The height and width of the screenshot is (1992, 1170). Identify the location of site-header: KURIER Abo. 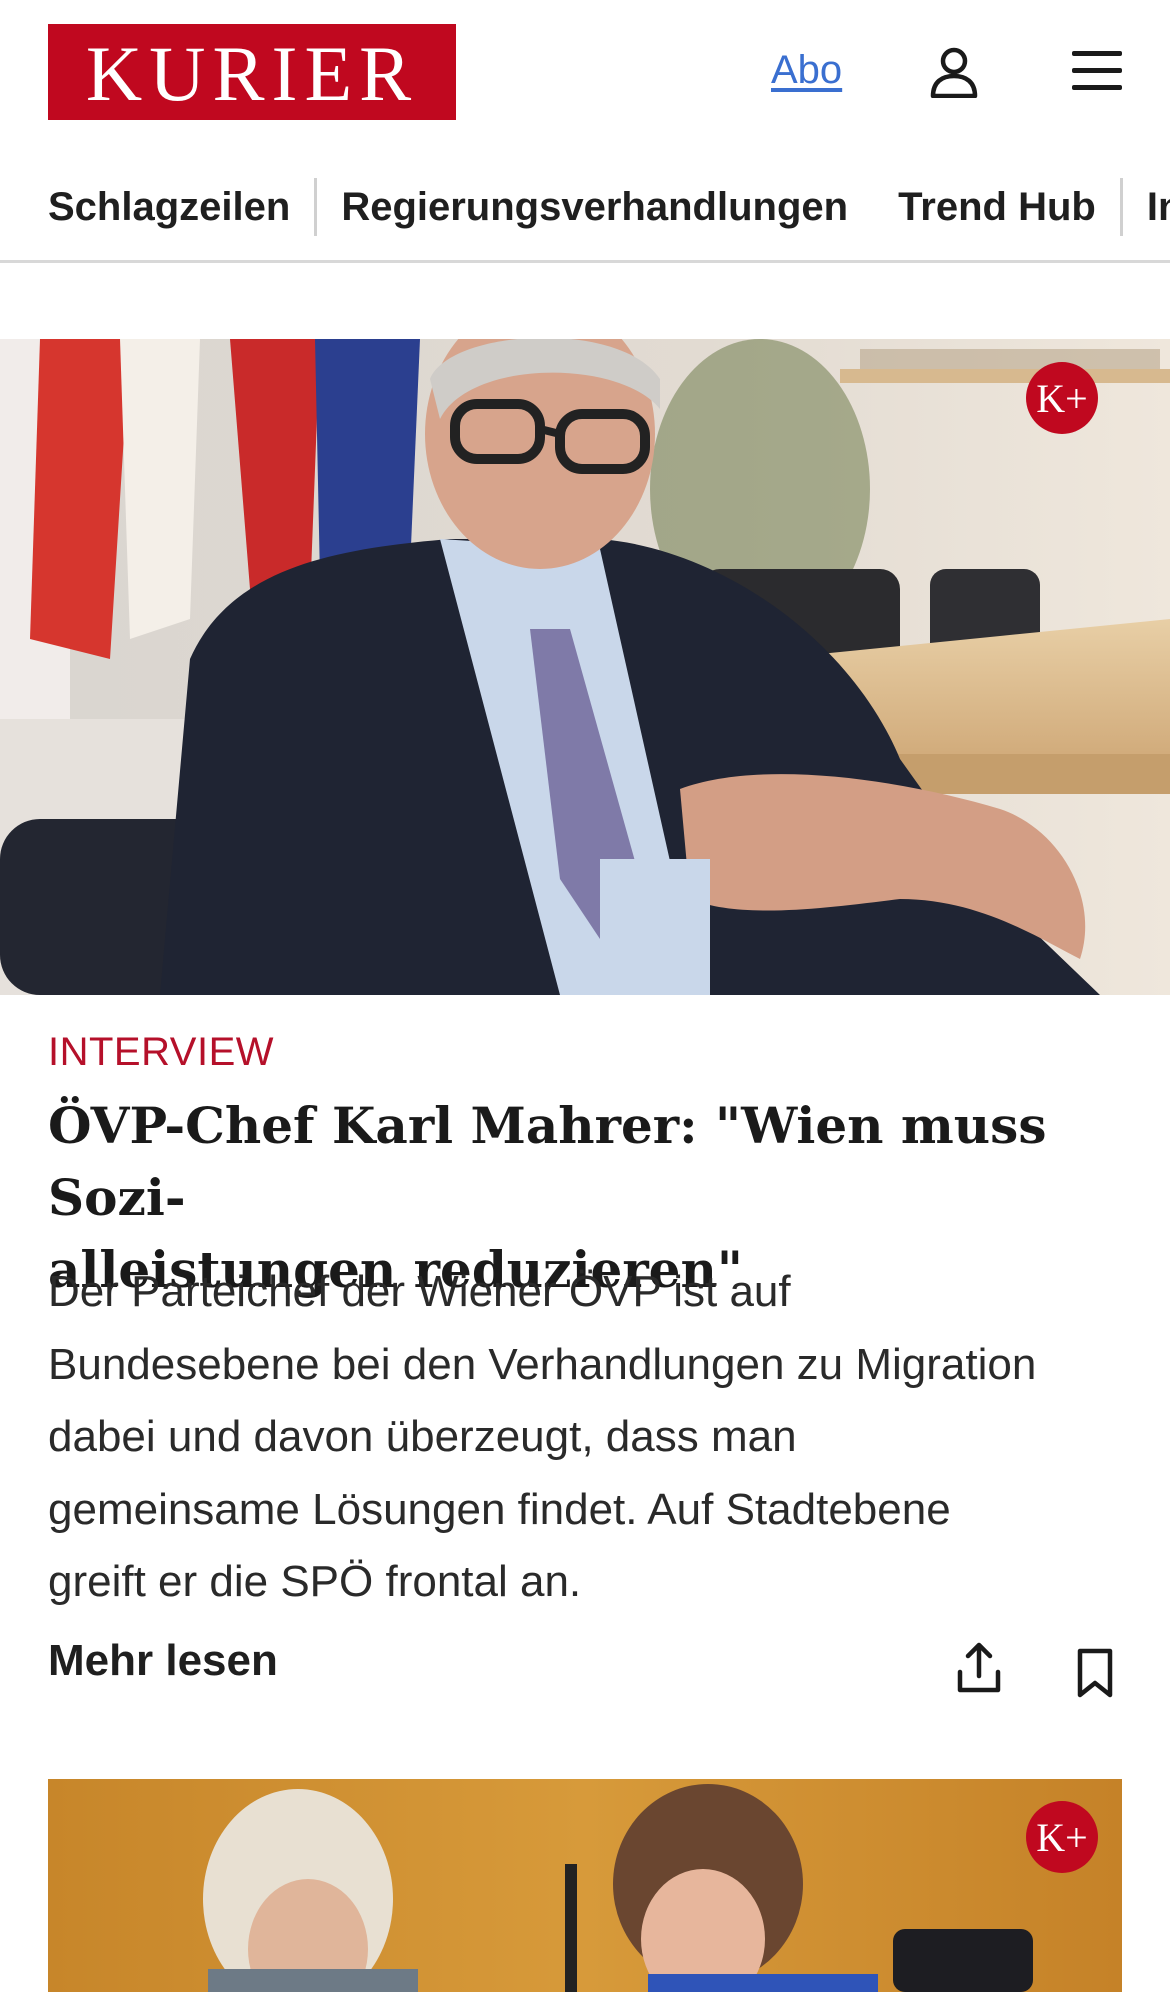
(585, 75).